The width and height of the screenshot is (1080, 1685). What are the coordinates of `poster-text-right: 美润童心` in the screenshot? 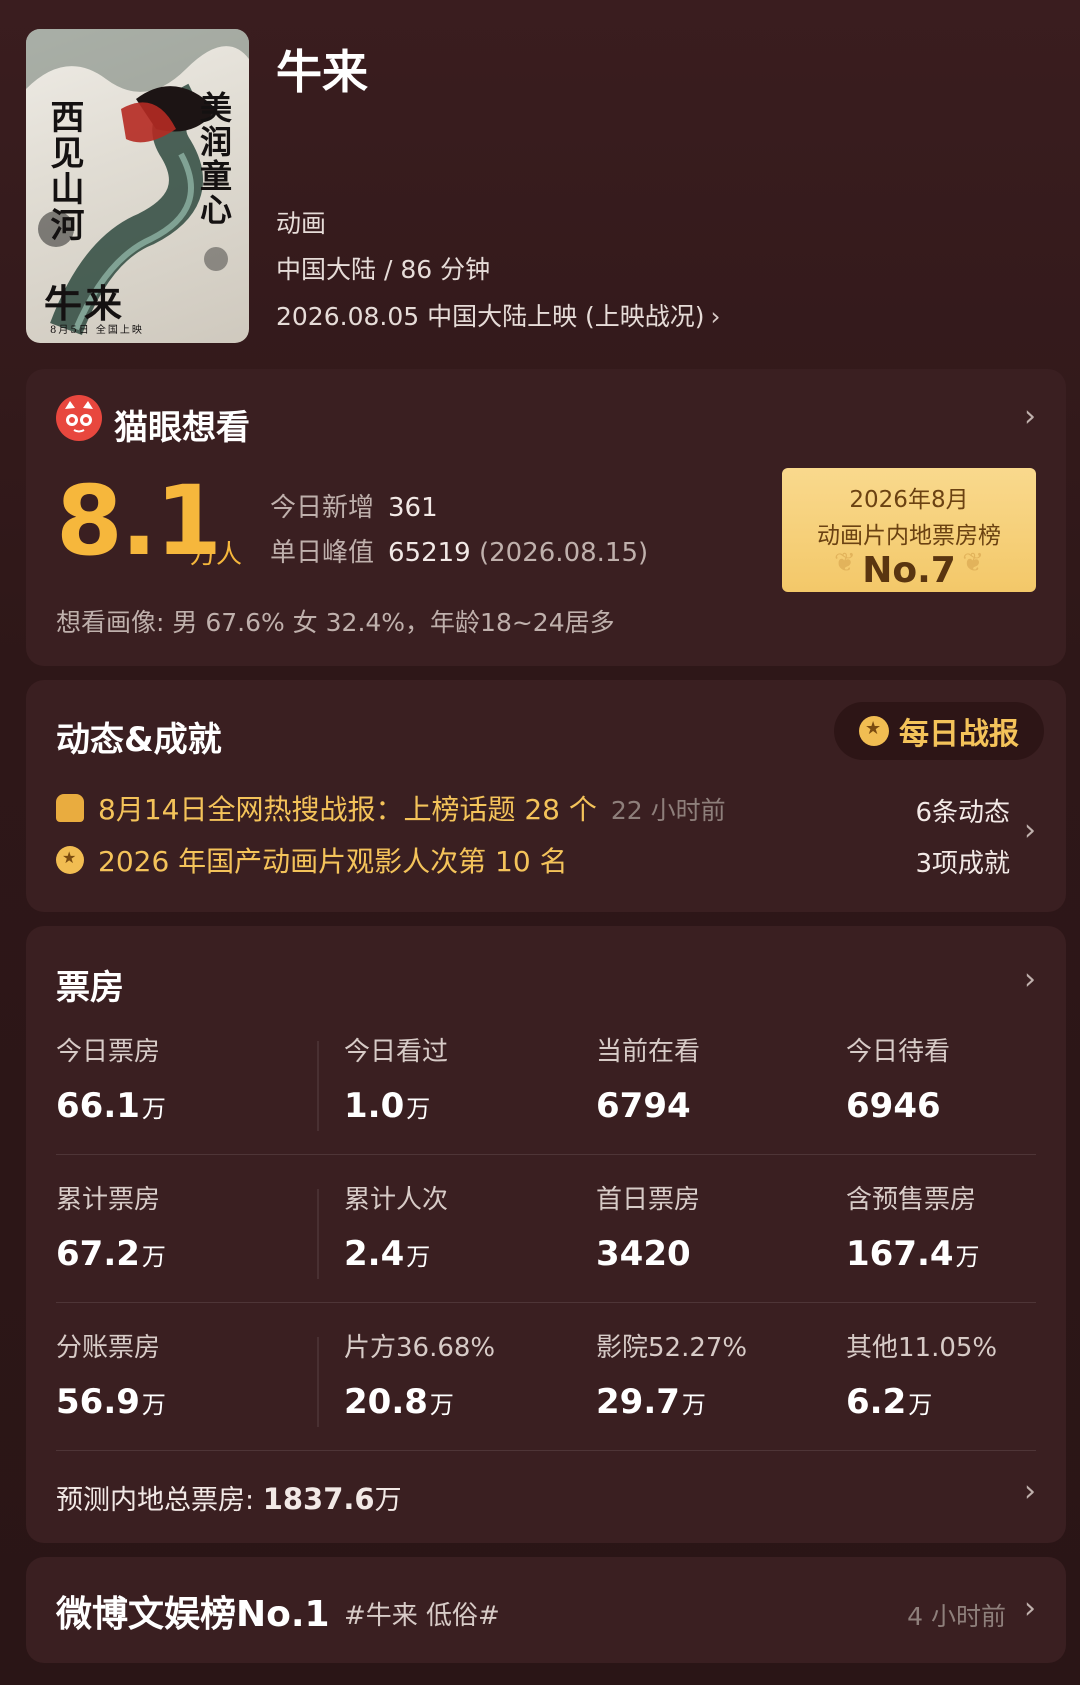 It's located at (214, 159).